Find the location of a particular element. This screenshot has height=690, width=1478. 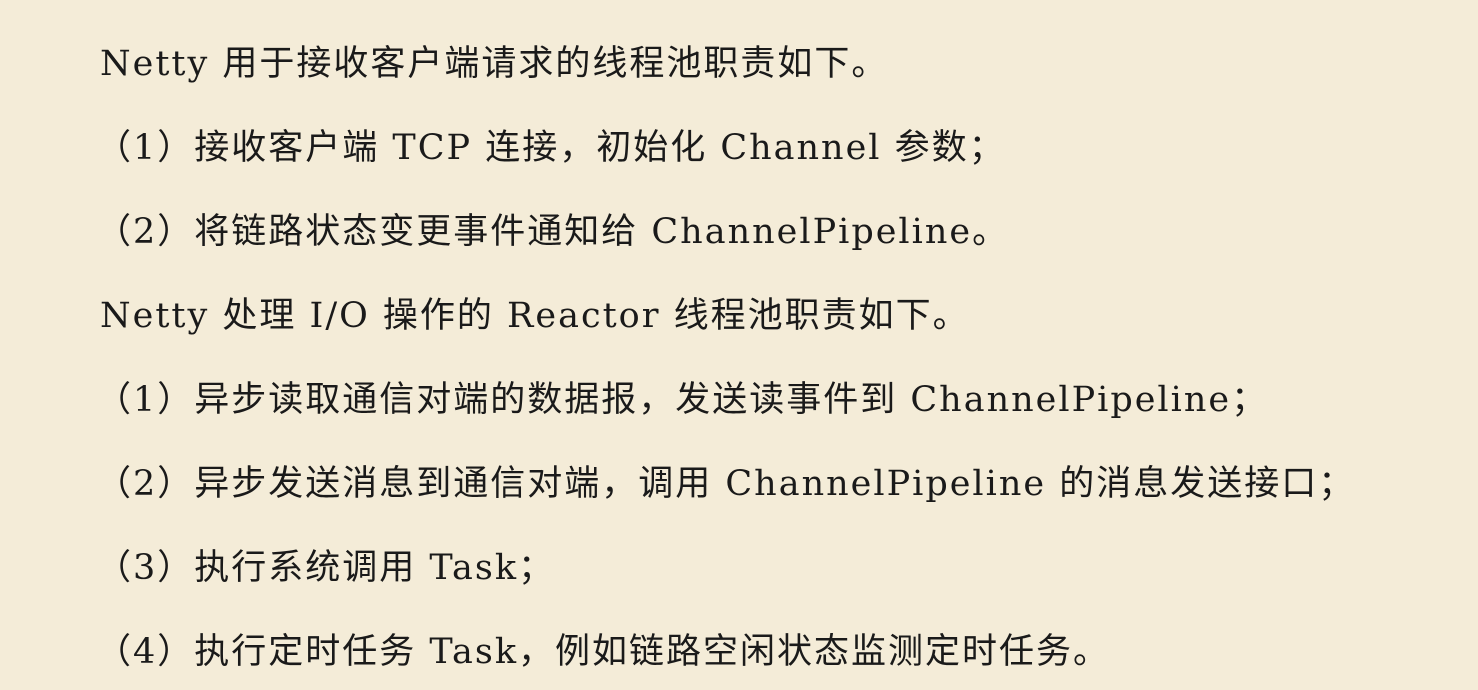

list-item-reactor-3: （3）执行系统调用 Task； is located at coordinates (326, 568).